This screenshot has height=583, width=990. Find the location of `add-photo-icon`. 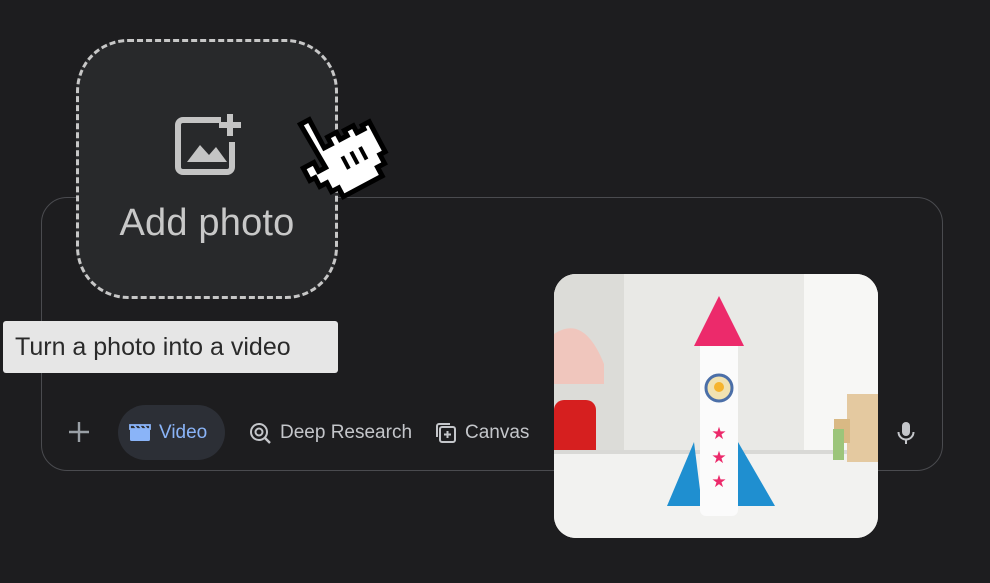

add-photo-icon is located at coordinates (208, 146).